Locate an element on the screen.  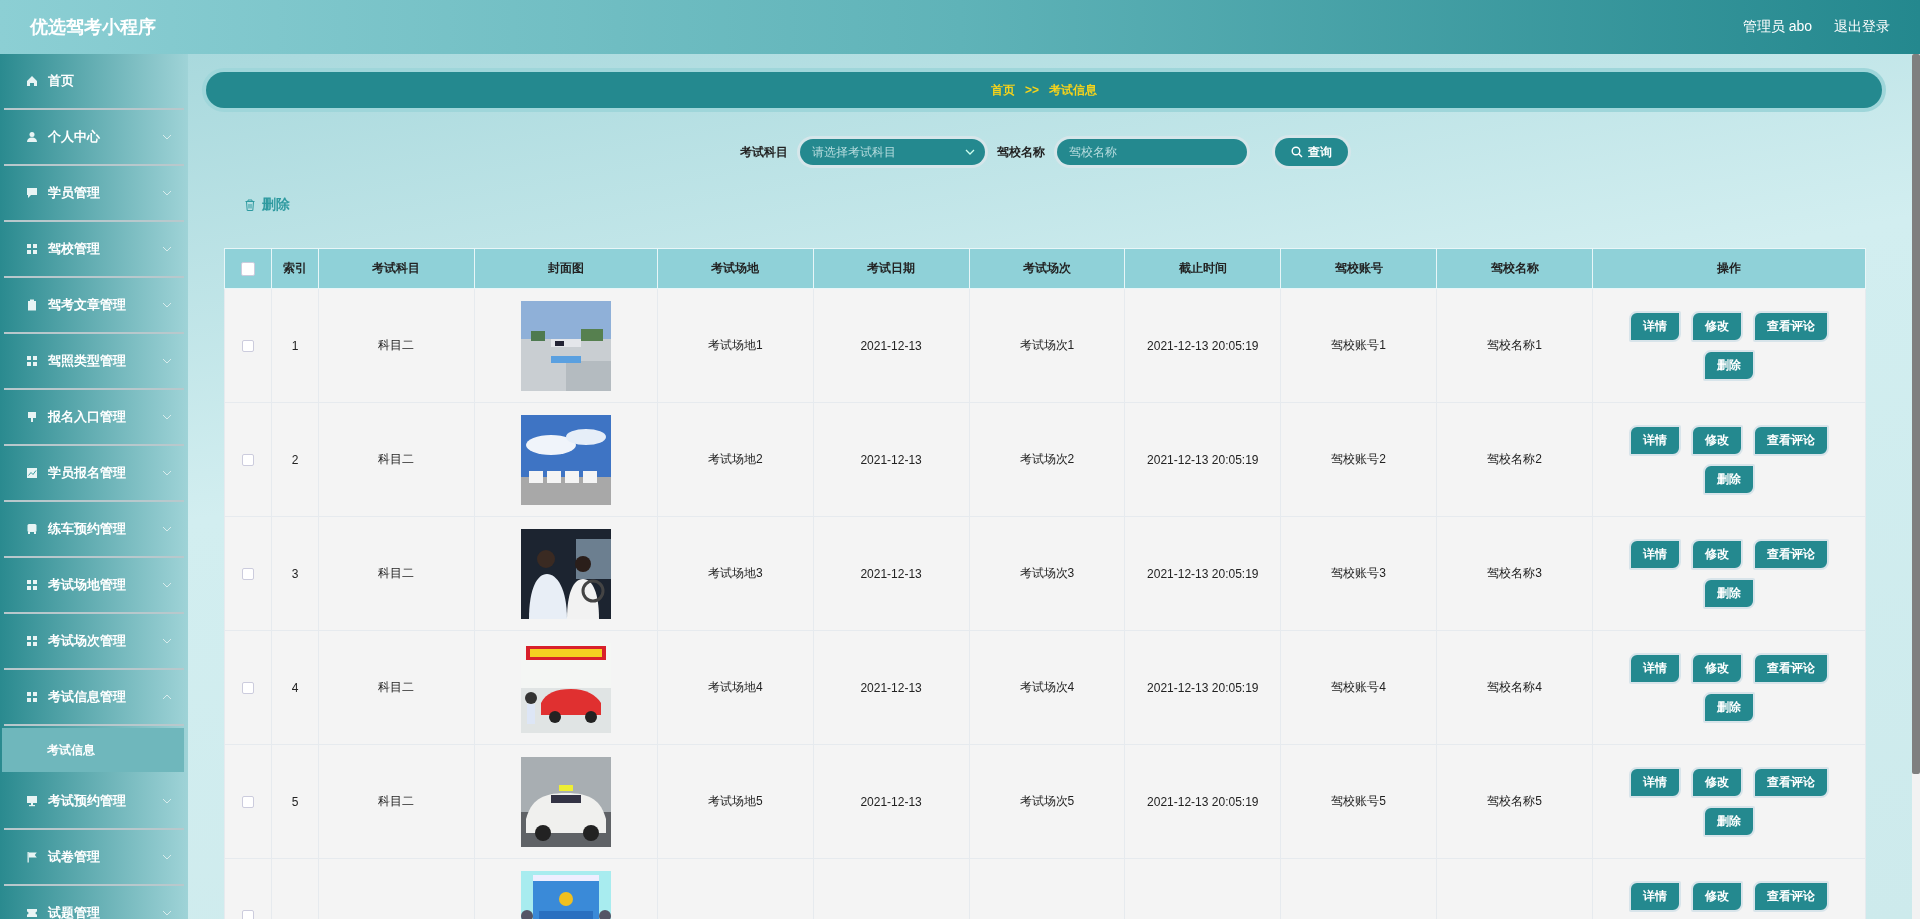
home-icon is located at coordinates (32, 81).